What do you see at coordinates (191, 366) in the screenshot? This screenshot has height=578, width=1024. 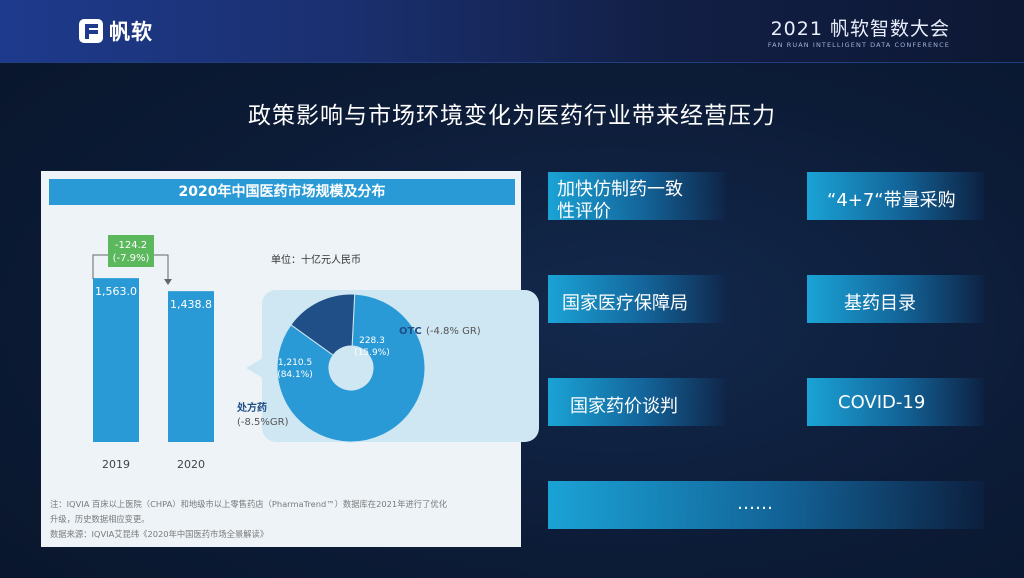 I see `bar-2020` at bounding box center [191, 366].